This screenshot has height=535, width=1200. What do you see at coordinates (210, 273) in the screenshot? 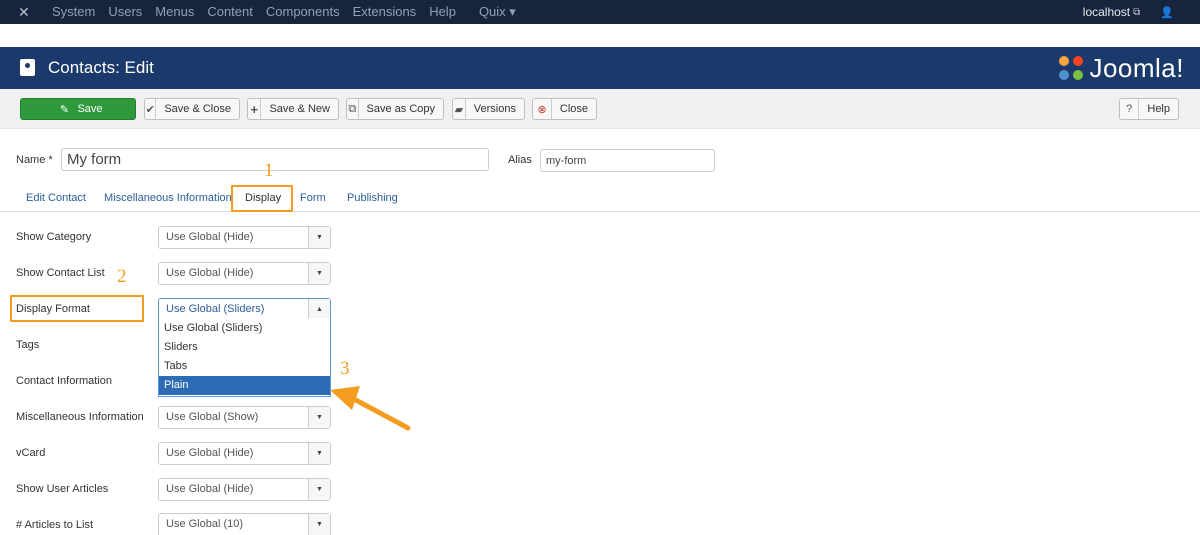
I see `show-contact-list-value: Use Global (Hide)` at bounding box center [210, 273].